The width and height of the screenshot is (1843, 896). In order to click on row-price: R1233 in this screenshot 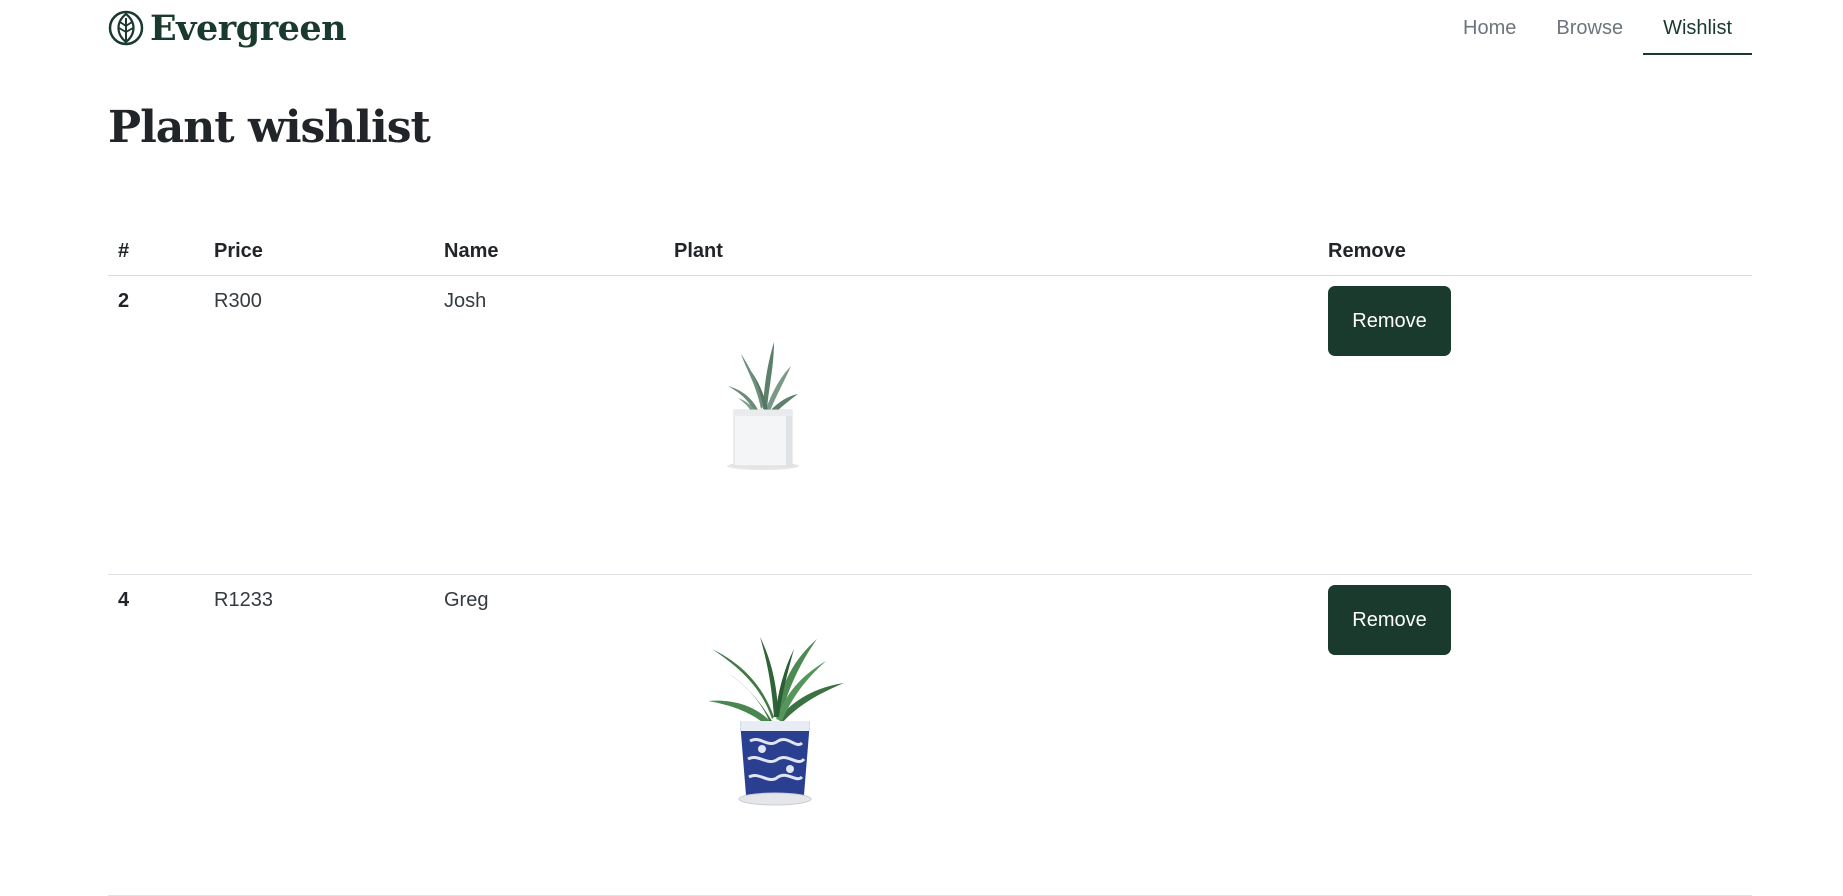, I will do `click(243, 600)`.